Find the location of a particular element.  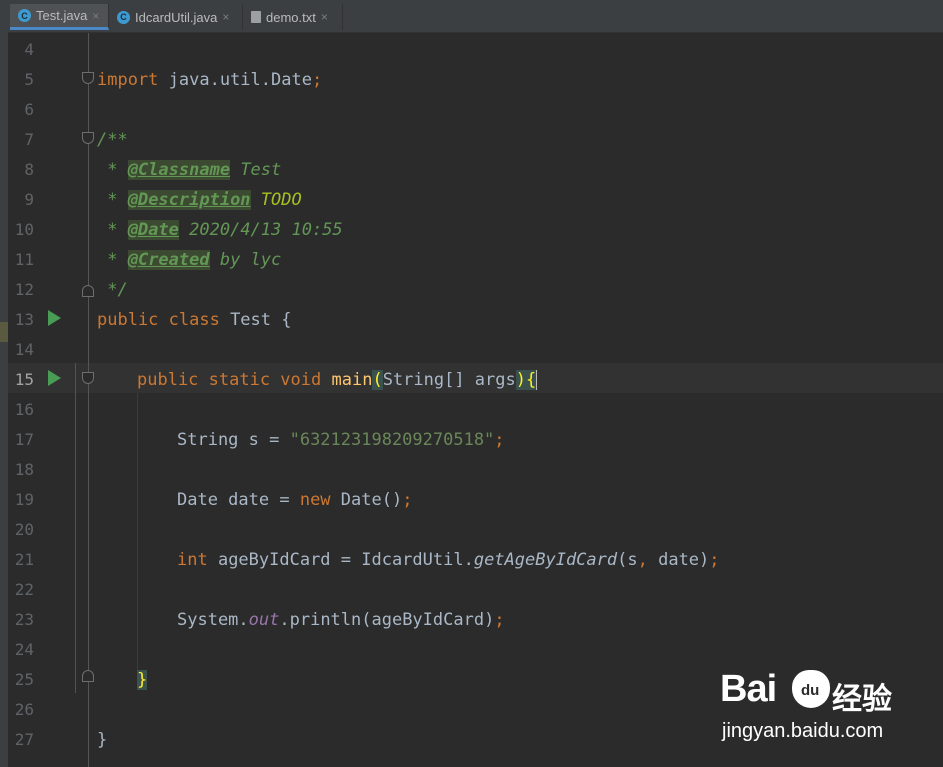

line-number: 27 is located at coordinates (24, 739).